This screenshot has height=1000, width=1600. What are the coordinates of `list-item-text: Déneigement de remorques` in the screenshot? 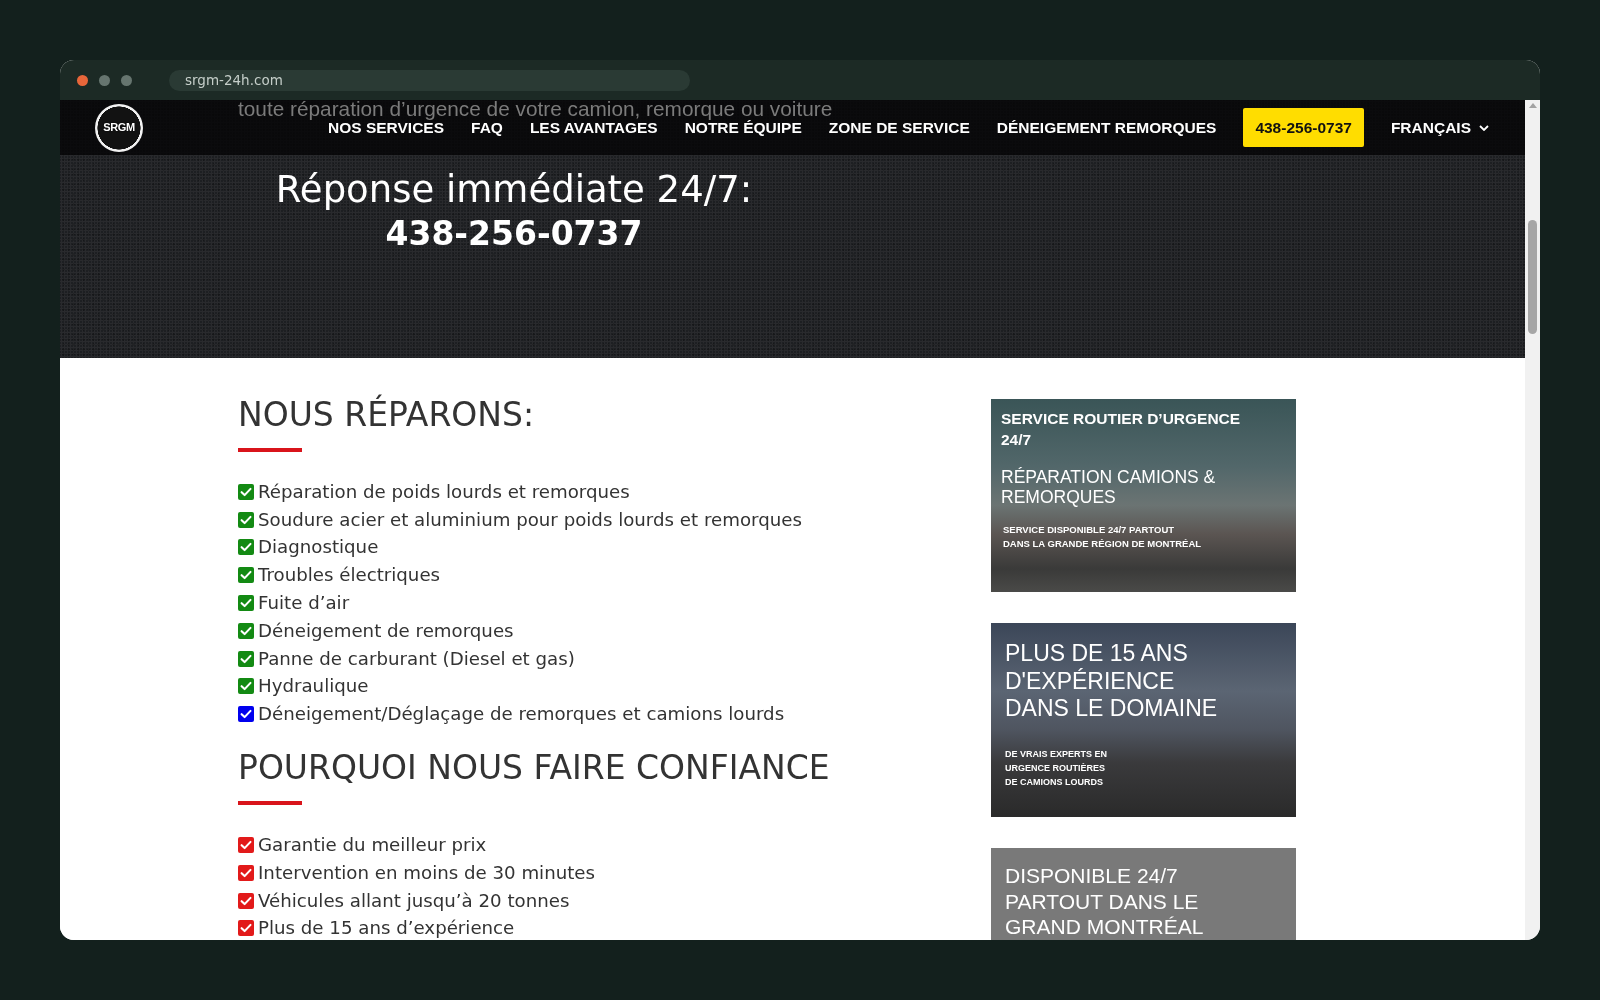 It's located at (386, 630).